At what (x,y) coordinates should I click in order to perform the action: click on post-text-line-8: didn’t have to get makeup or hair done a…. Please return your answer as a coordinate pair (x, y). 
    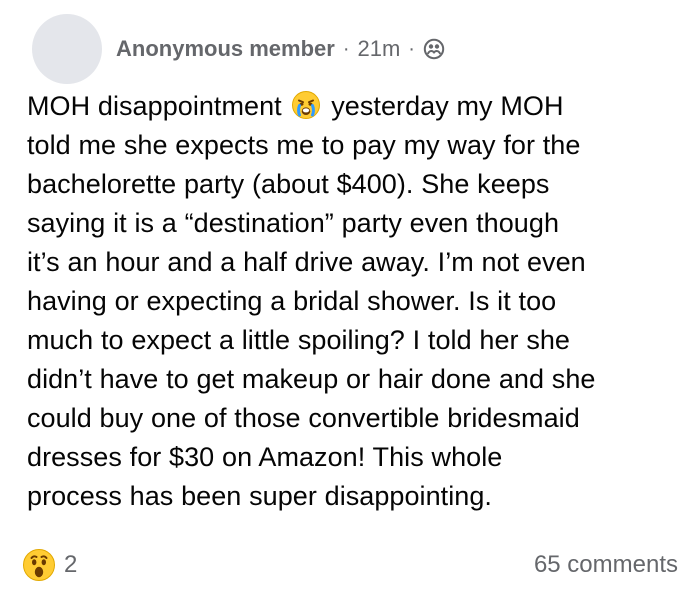
    Looking at the image, I should click on (311, 379).